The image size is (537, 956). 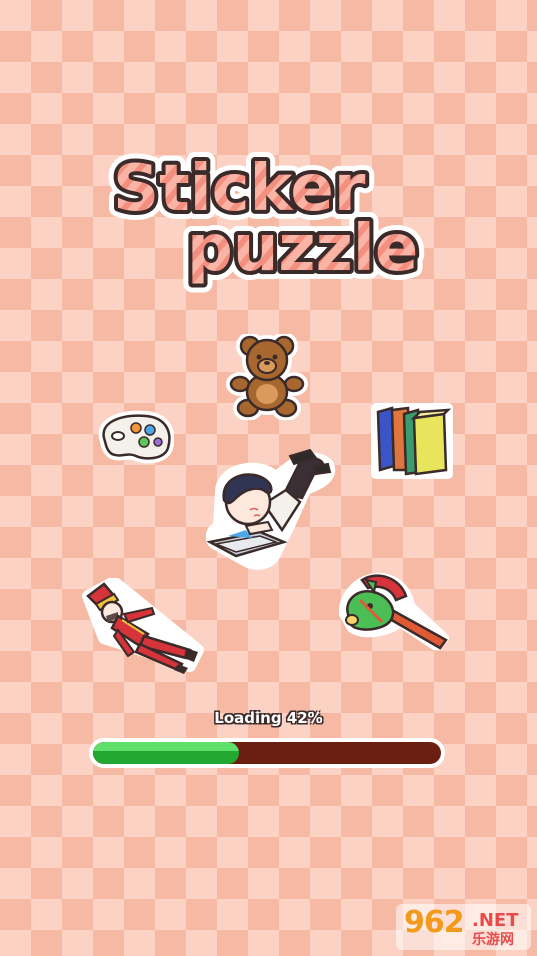 What do you see at coordinates (268, 718) in the screenshot?
I see `loading-label: Loading 42%` at bounding box center [268, 718].